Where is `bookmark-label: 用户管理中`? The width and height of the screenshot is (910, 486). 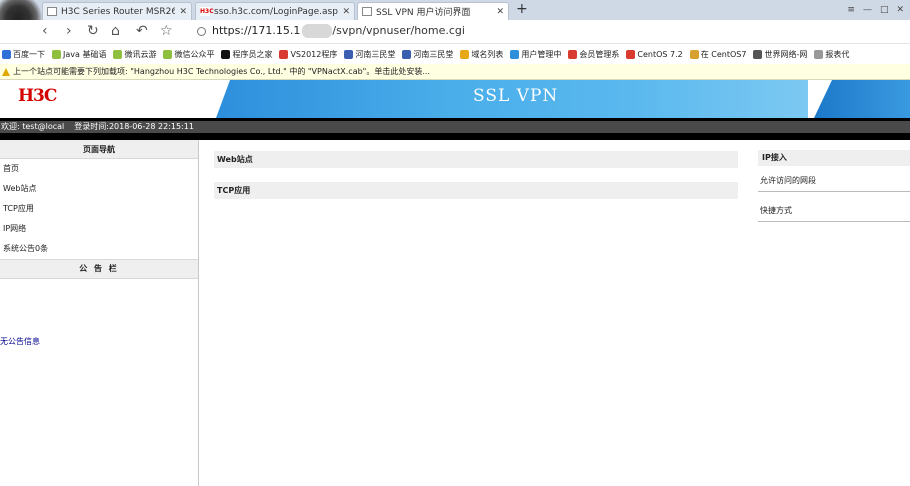 bookmark-label: 用户管理中 is located at coordinates (541, 54).